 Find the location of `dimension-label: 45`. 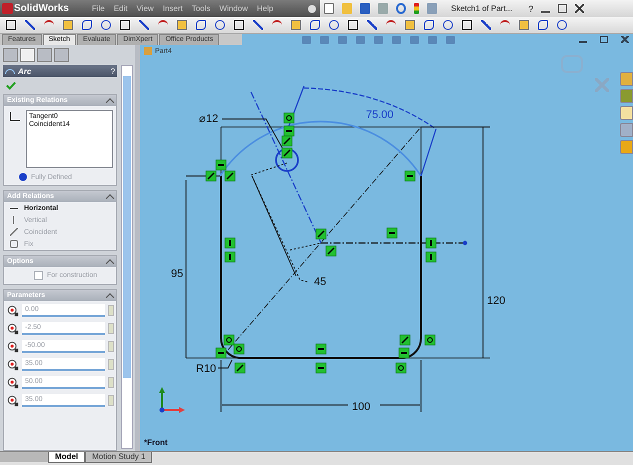

dimension-label: 45 is located at coordinates (320, 282).